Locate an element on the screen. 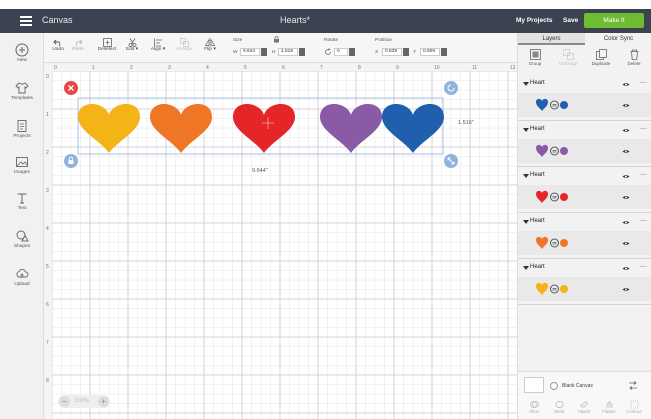 The image size is (651, 419). delete-button: Delete is located at coordinates (634, 57).